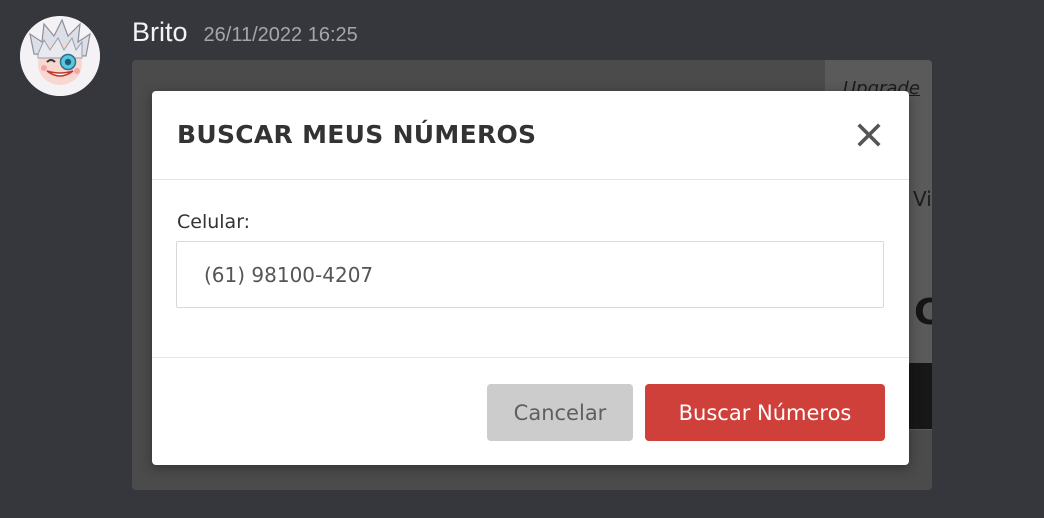 The height and width of the screenshot is (518, 1044). Describe the element at coordinates (357, 134) in the screenshot. I see `dialog-title: BUSCAR MEUS NÚMEROS` at that location.